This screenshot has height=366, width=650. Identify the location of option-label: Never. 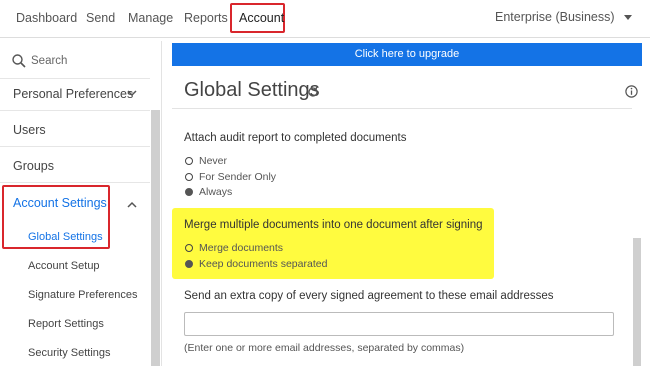
(213, 161).